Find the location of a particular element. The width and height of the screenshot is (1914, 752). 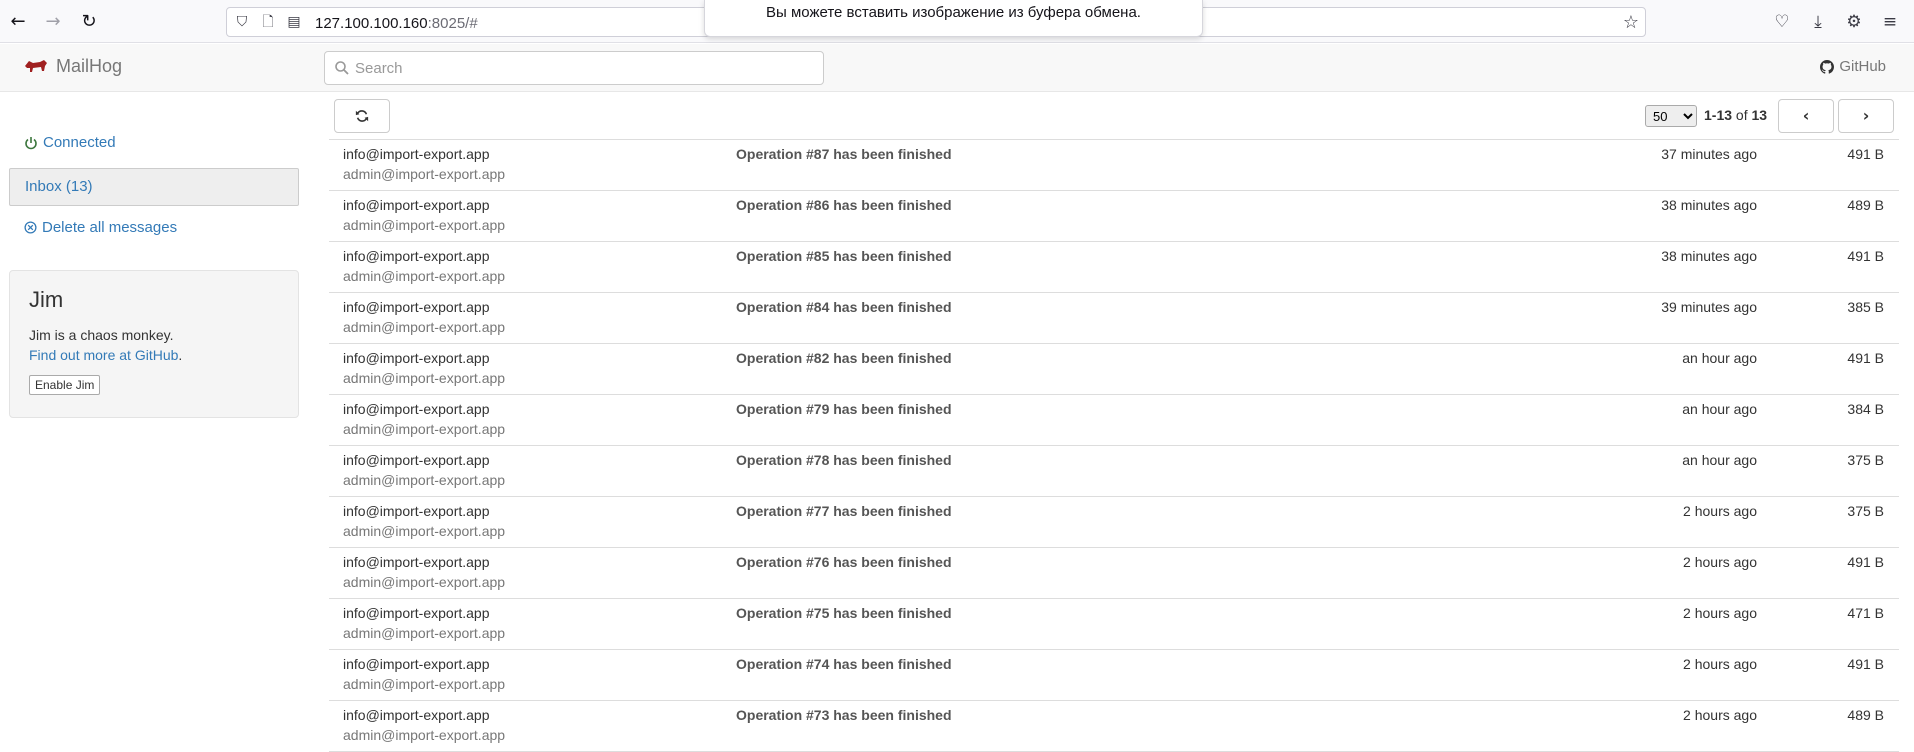

pocket-icon: ♡ is located at coordinates (1782, 22).